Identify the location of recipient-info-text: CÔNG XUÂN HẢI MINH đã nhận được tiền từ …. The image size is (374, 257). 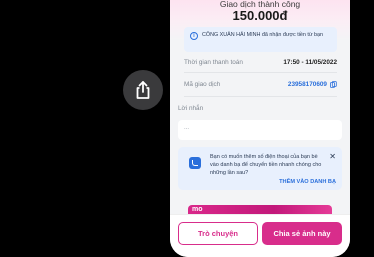
(263, 35).